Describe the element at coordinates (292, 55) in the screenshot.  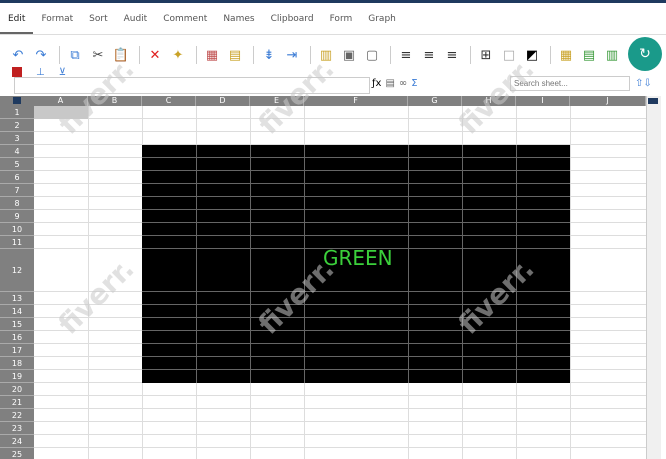
I see `insert-column-icon: ⇥` at that location.